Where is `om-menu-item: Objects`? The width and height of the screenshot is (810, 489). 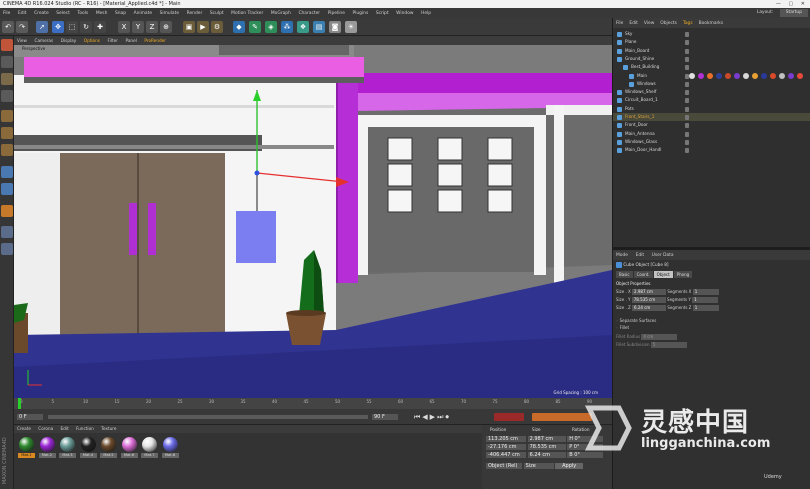 om-menu-item: Objects is located at coordinates (668, 23).